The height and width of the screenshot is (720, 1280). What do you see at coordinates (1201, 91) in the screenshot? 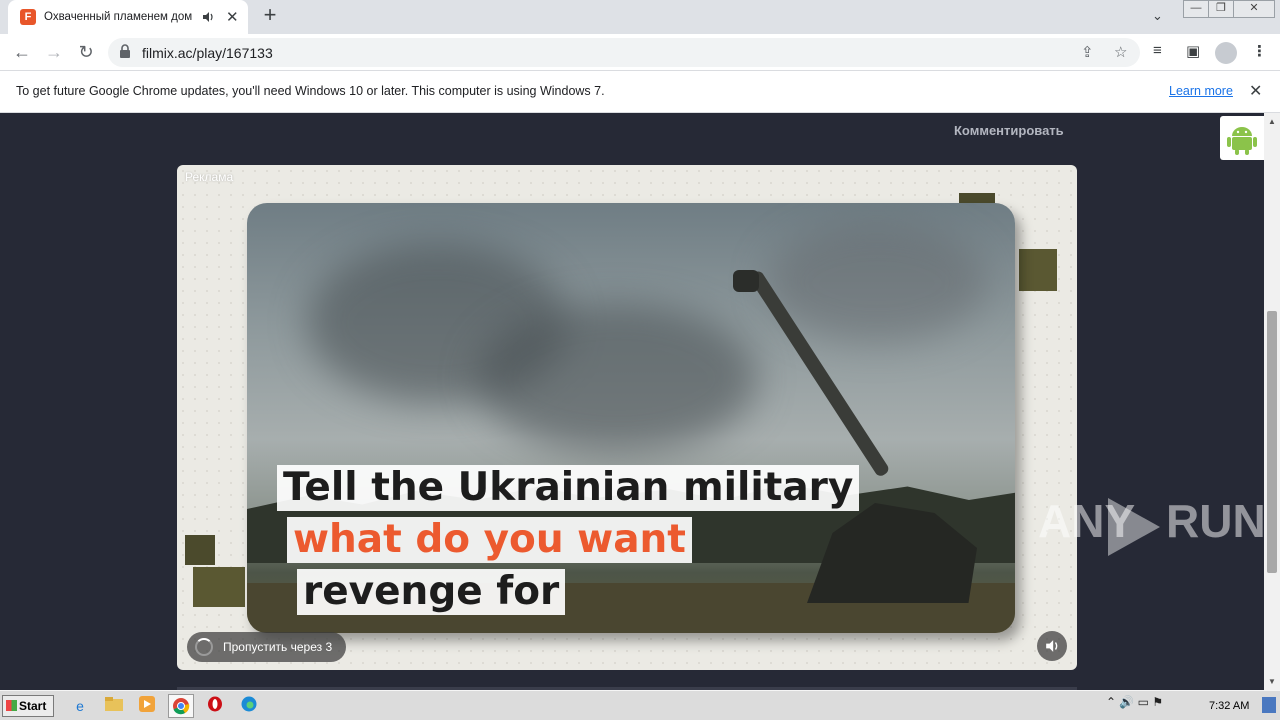
I see `learn-more-link: Learn more` at bounding box center [1201, 91].